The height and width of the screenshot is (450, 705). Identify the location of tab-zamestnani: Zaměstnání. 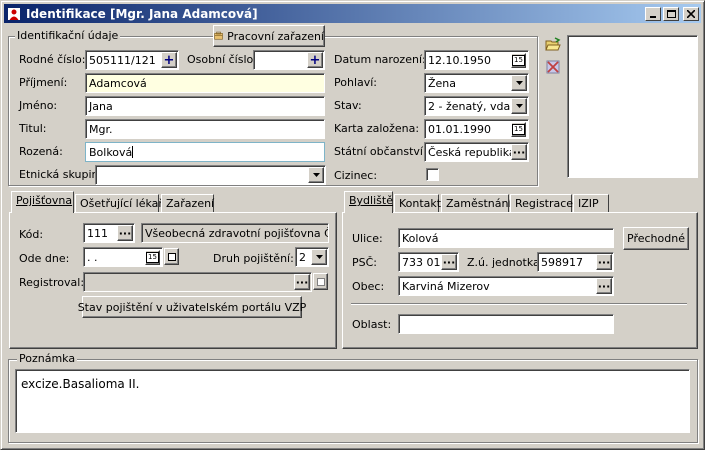
(476, 203).